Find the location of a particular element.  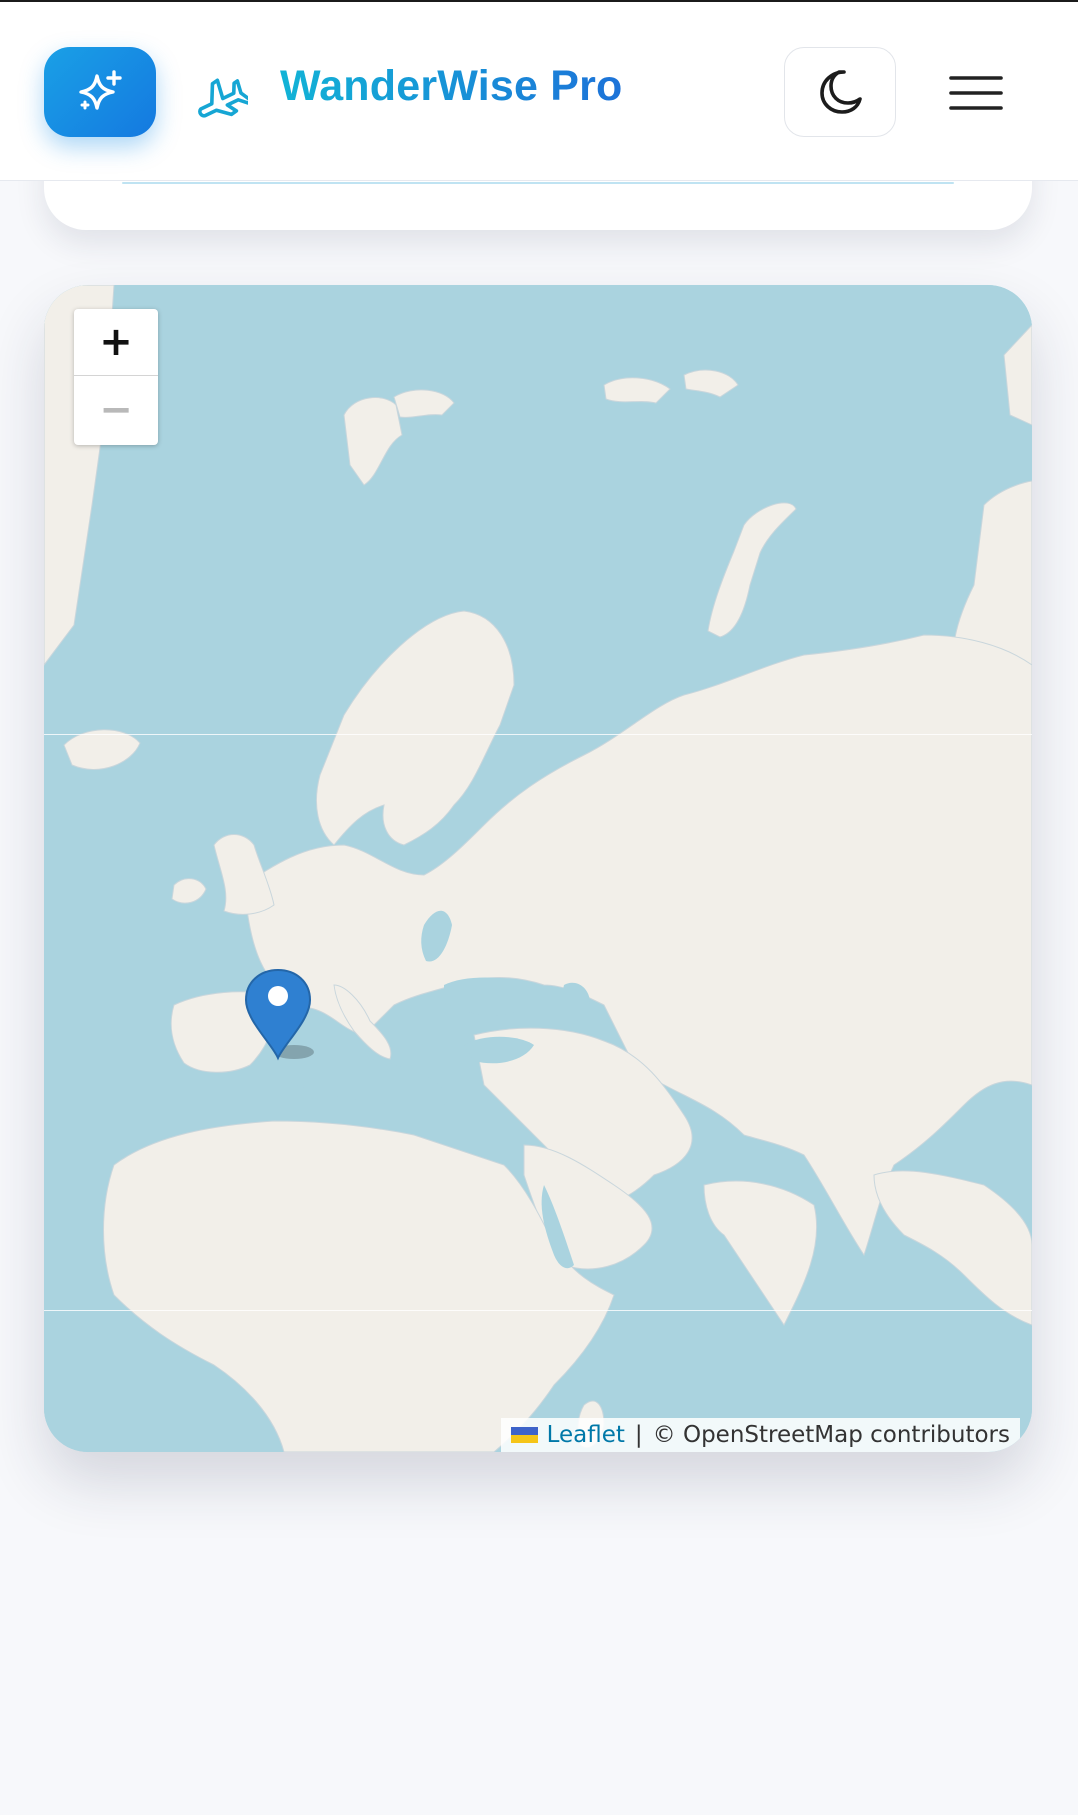

hamburger-menu-icon is located at coordinates (976, 93).